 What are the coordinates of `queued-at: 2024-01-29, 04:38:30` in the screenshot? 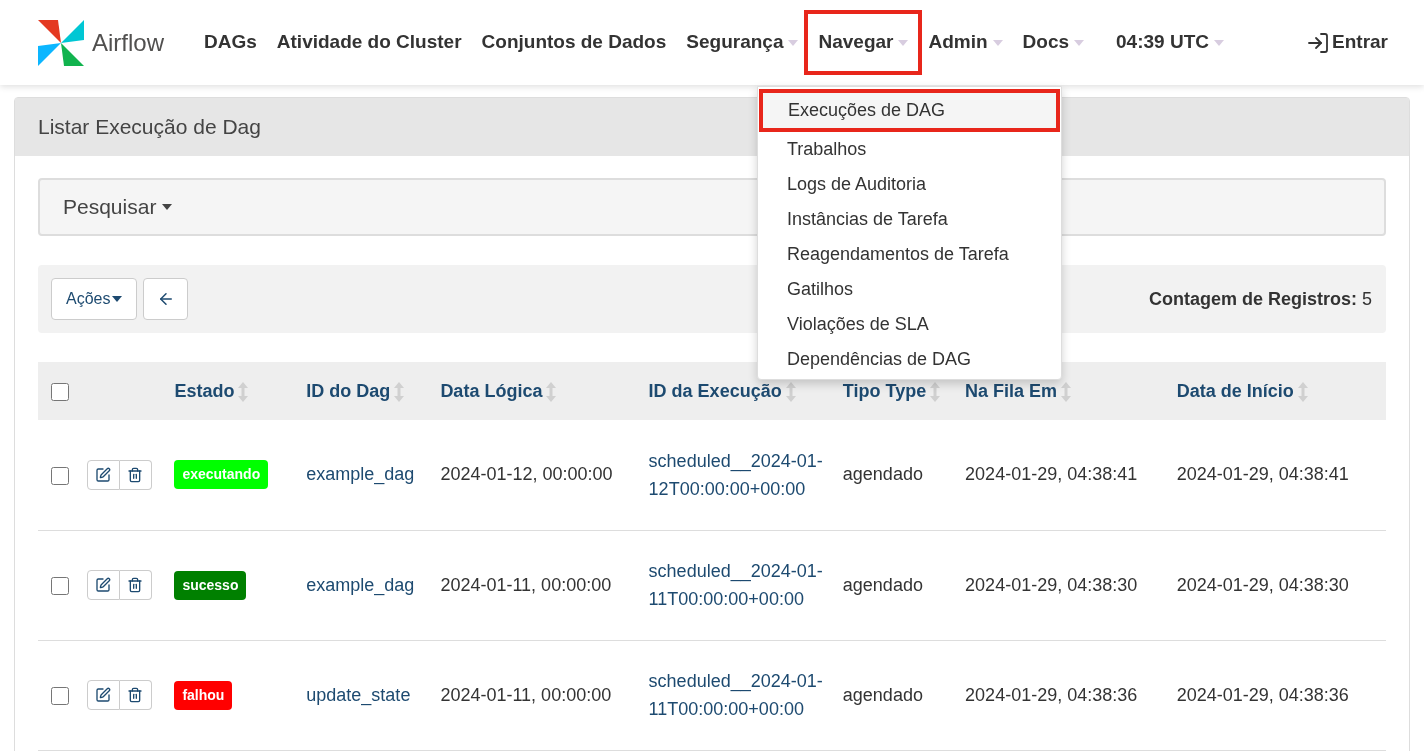 It's located at (1051, 584).